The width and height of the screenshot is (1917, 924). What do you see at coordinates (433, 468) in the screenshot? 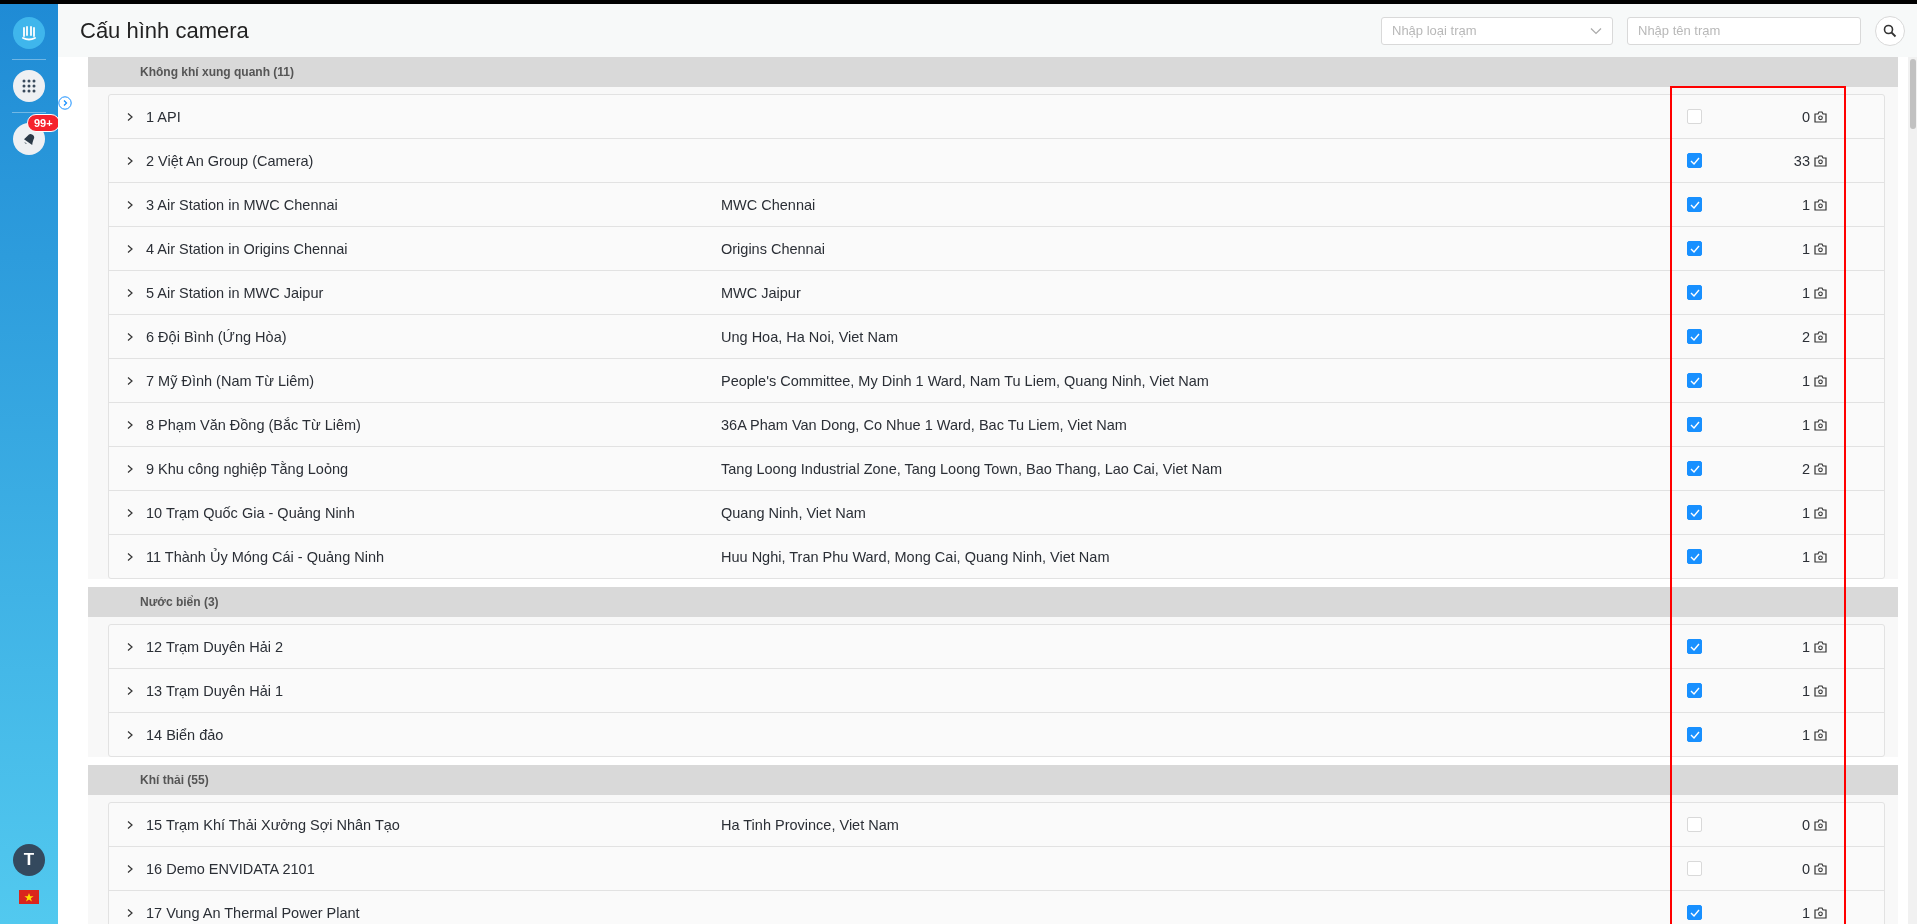
I see `station-name: 9 Khu công nghiệp Tằng Loỏng` at bounding box center [433, 468].